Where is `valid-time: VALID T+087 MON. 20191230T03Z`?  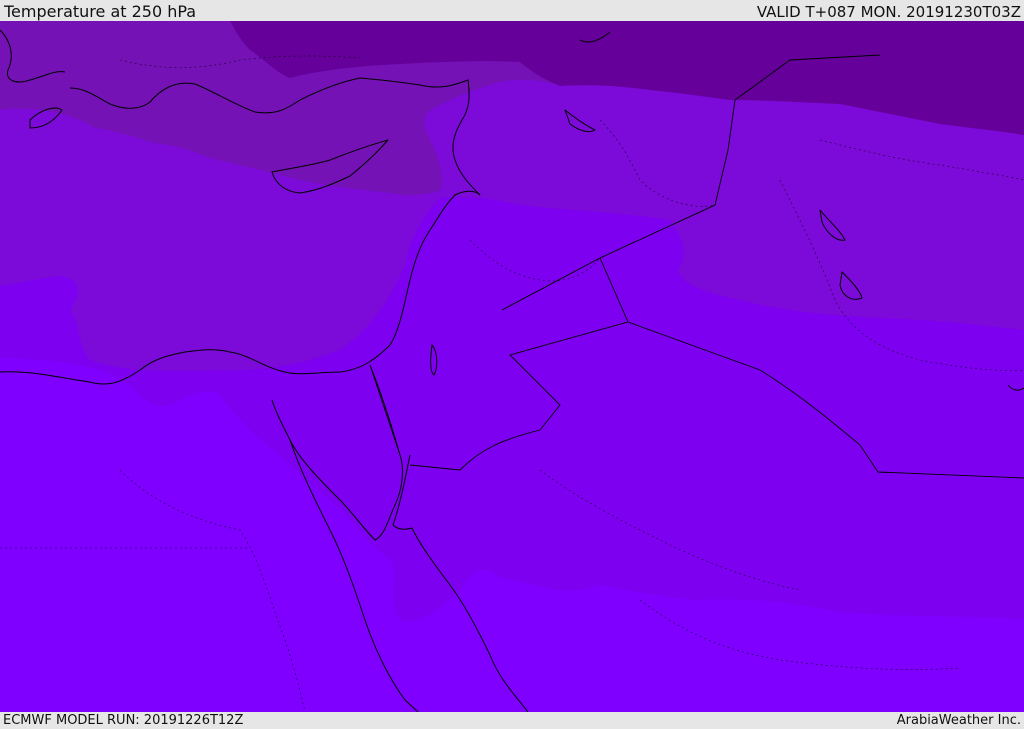
valid-time: VALID T+087 MON. 20191230T03Z is located at coordinates (888, 12).